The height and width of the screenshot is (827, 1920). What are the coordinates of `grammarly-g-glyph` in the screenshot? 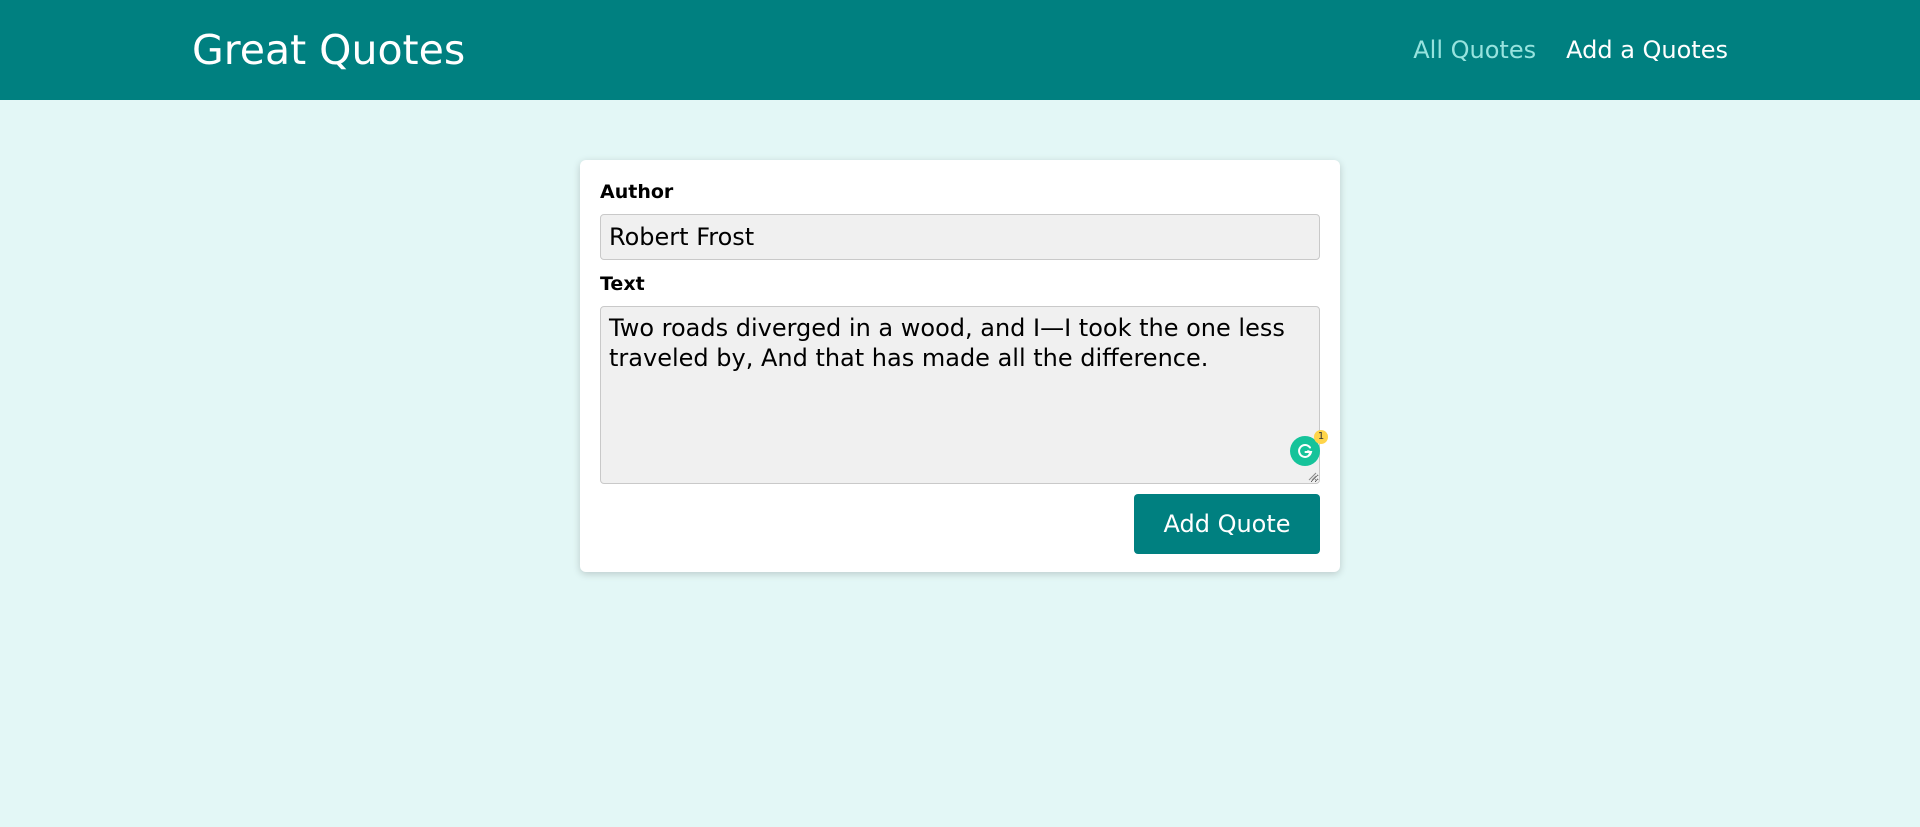 It's located at (1305, 450).